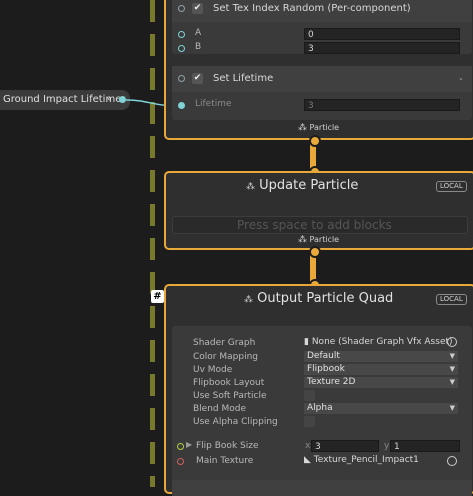  I want to click on file-icon: ▮, so click(306, 342).